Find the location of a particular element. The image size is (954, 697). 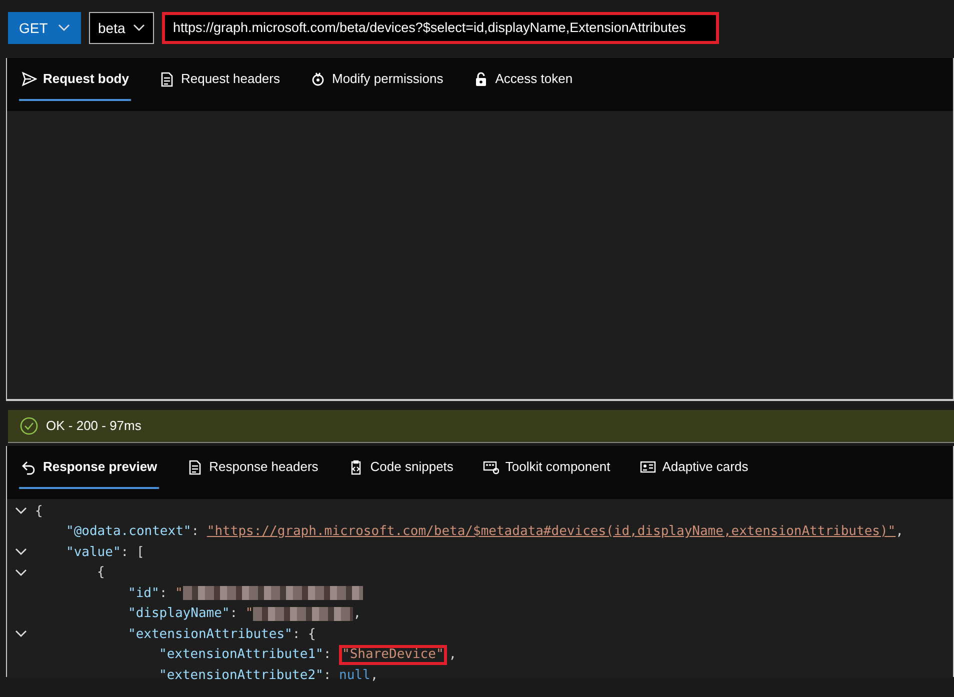

code-token: "extensionAttributes" is located at coordinates (210, 635).